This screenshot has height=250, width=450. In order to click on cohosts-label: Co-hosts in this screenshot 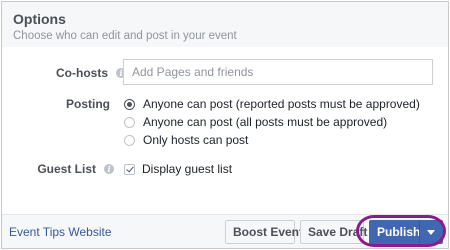, I will do `click(82, 73)`.